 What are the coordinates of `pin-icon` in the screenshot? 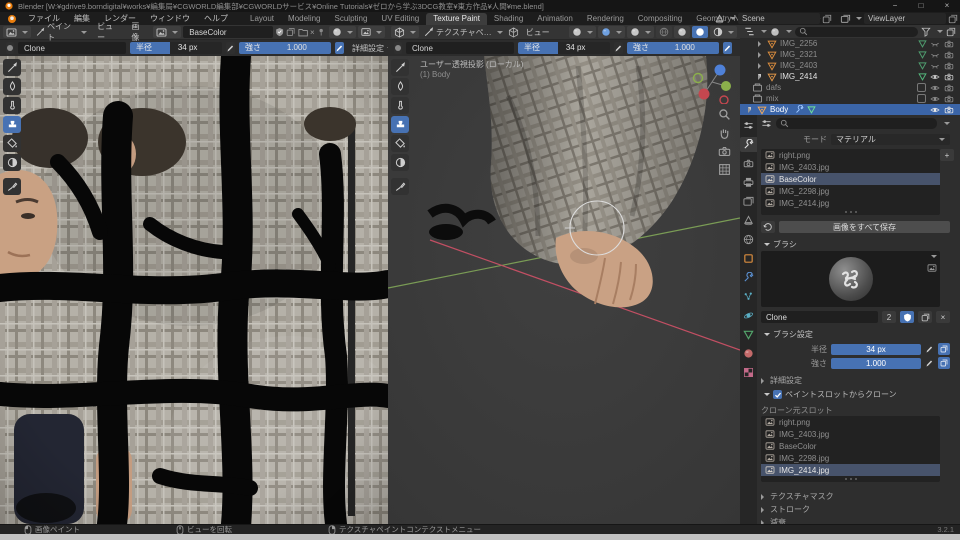 It's located at (321, 32).